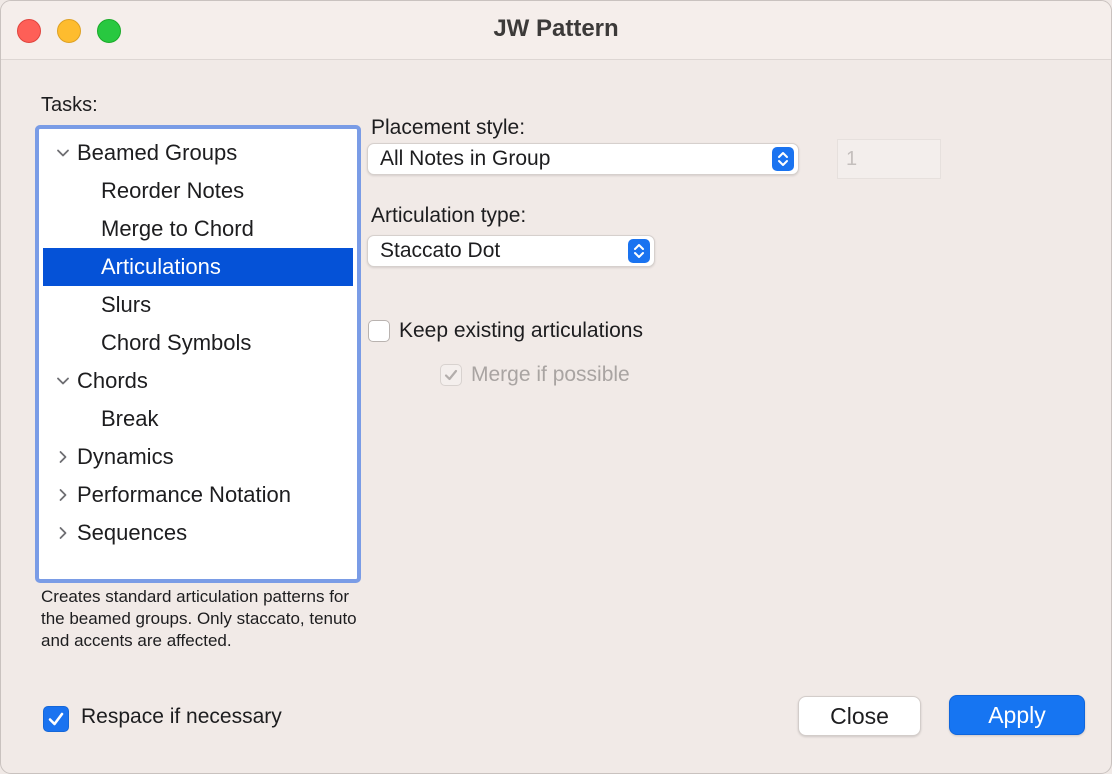 The image size is (1112, 774). I want to click on task-item: Chord Symbols, so click(198, 343).